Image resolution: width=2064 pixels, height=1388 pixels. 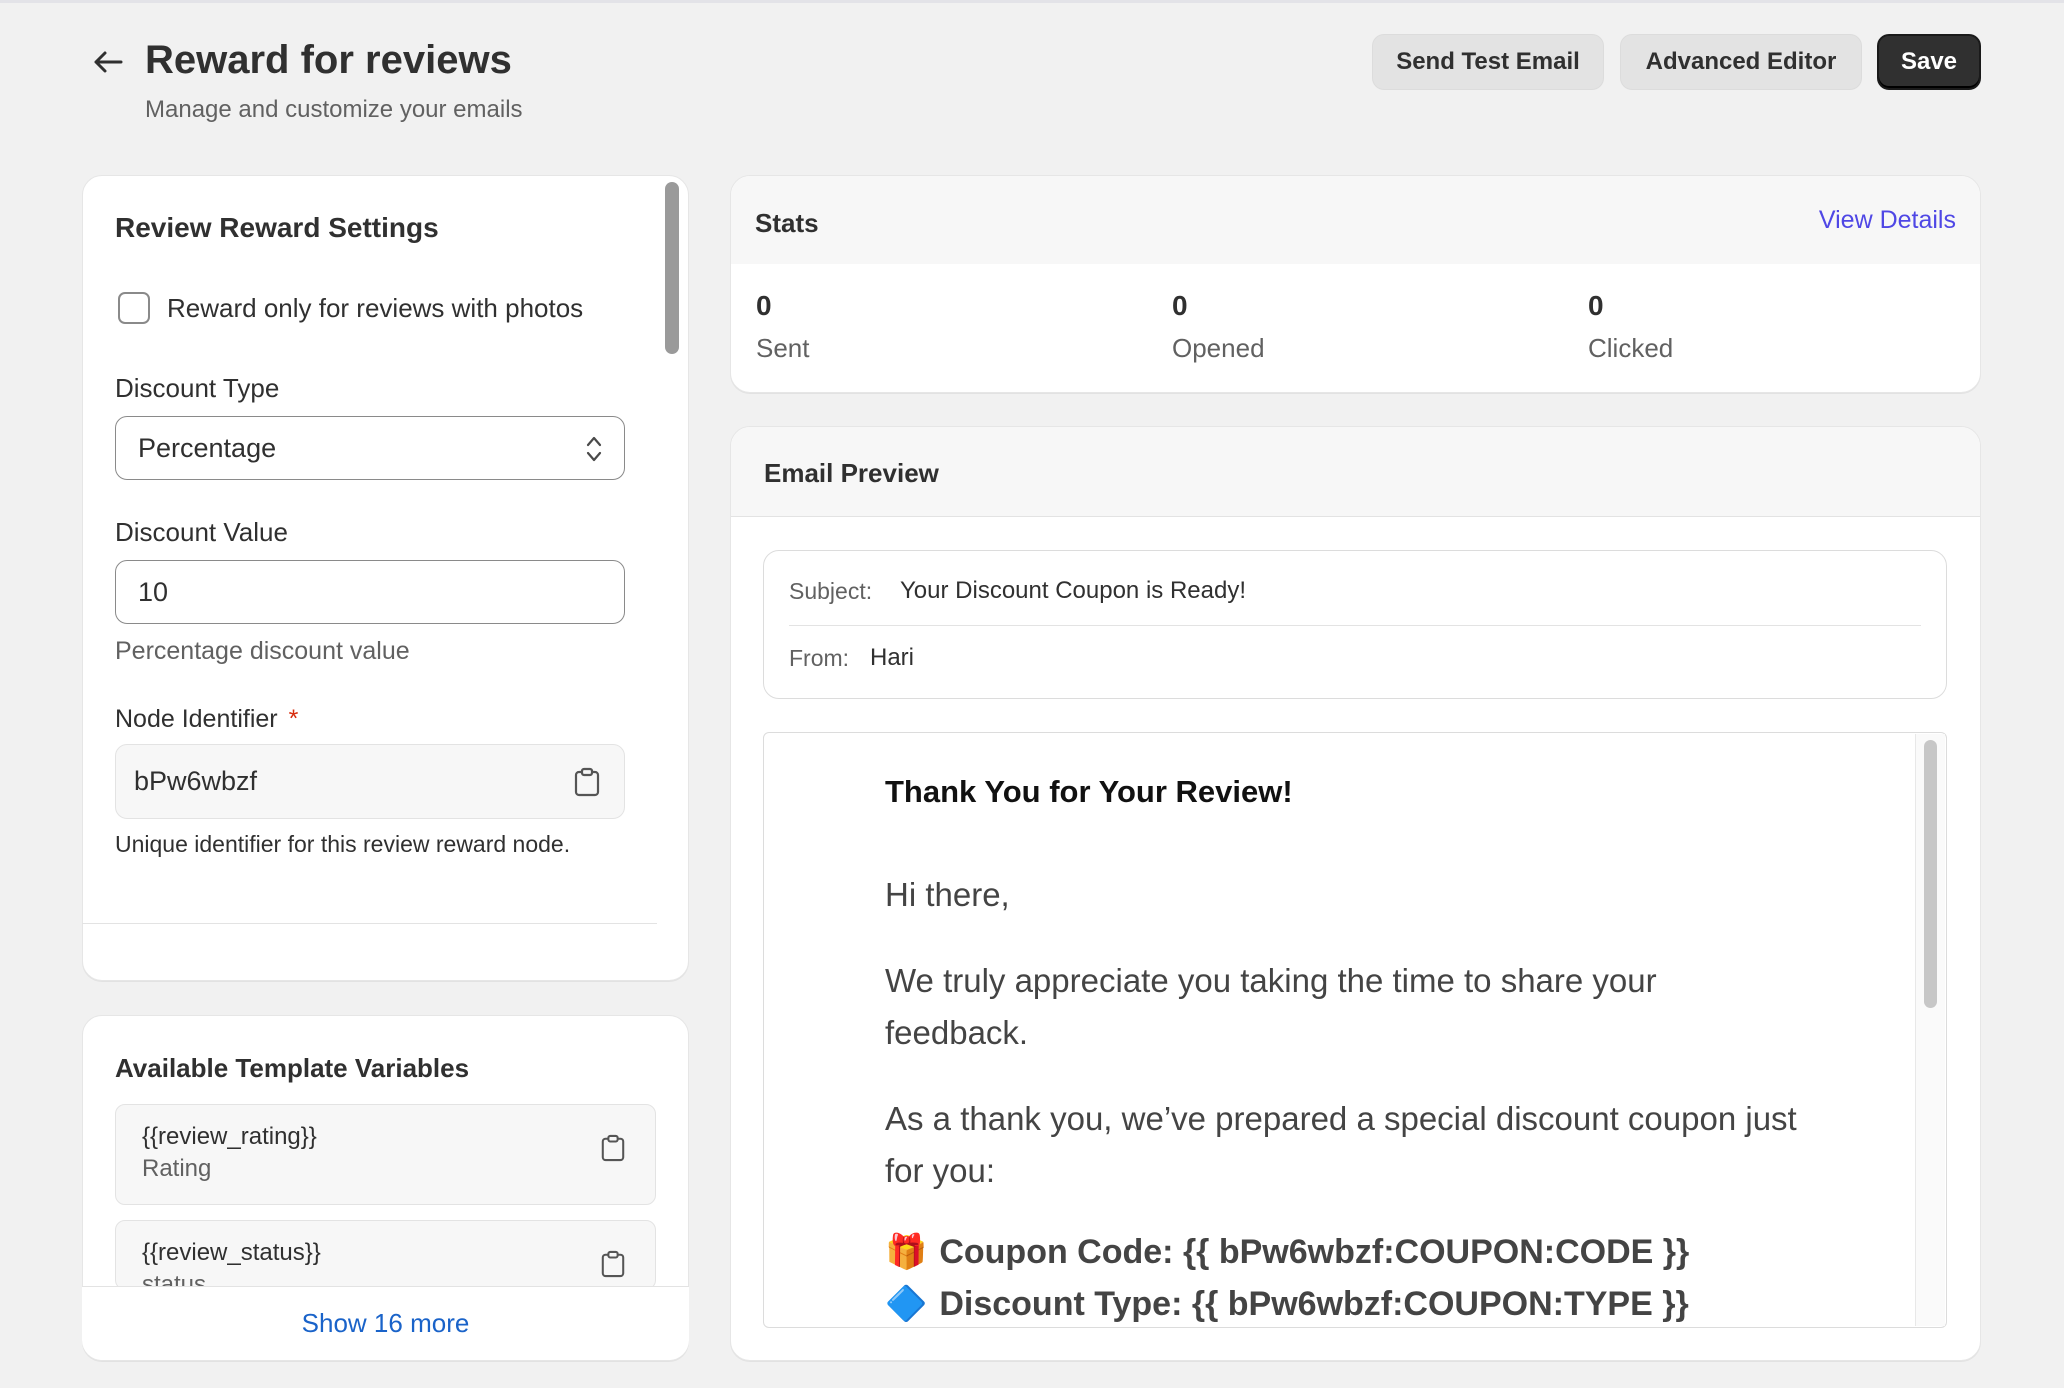 What do you see at coordinates (1355, 472) in the screenshot?
I see `email-preview-header: Email Preview` at bounding box center [1355, 472].